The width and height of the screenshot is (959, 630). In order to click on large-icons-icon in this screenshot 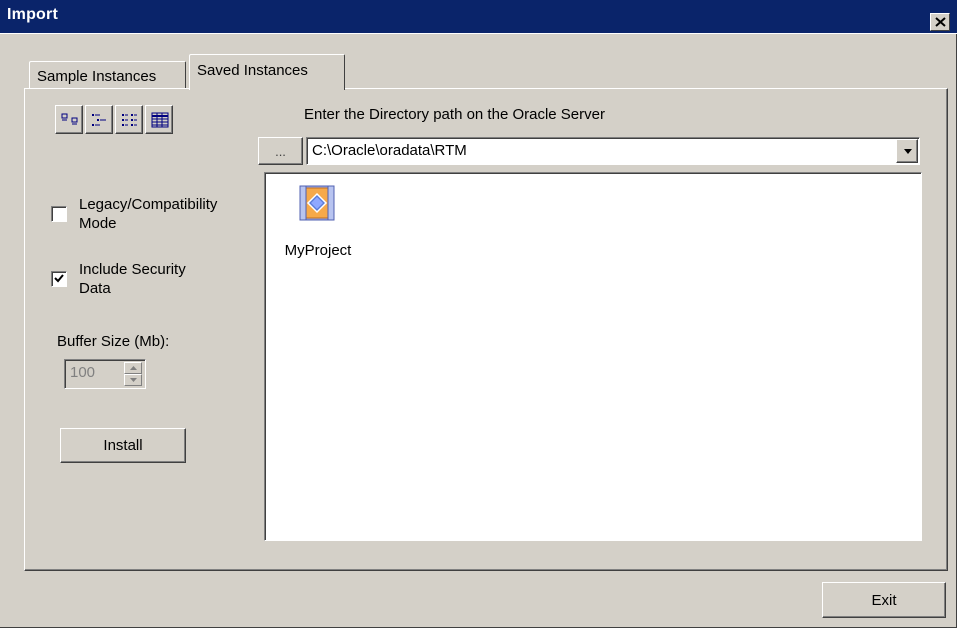, I will do `click(69, 119)`.